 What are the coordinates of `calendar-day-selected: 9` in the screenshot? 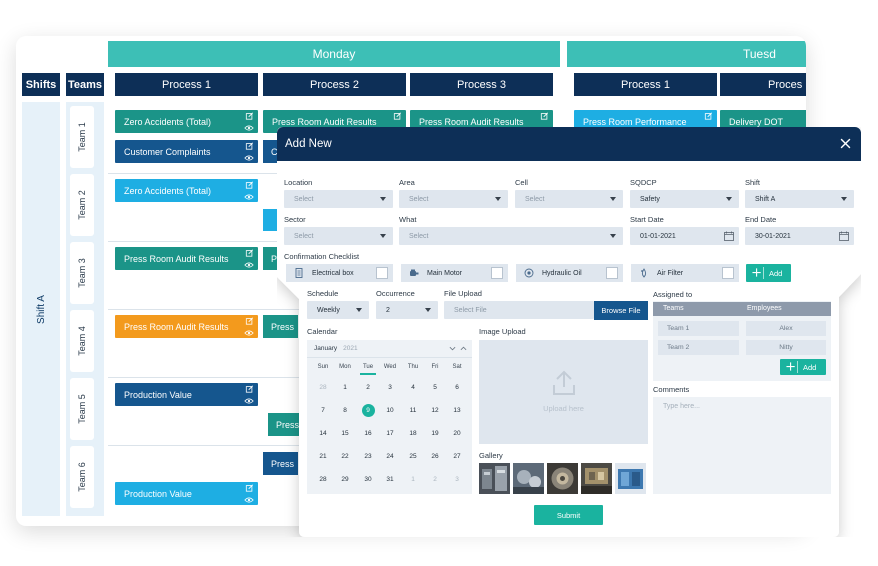 It's located at (368, 410).